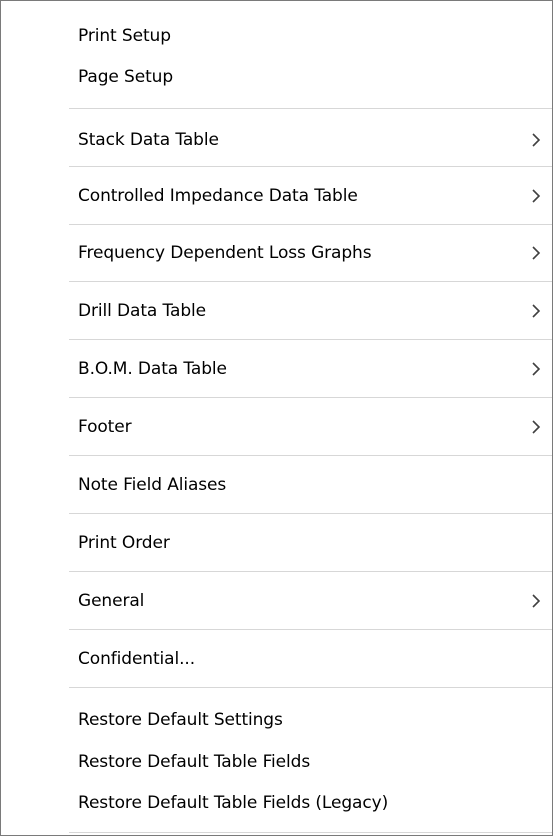  I want to click on menu-item-restore-default-table-fields-legacy: Restore Default Table Fields (Legacy), so click(276, 803).